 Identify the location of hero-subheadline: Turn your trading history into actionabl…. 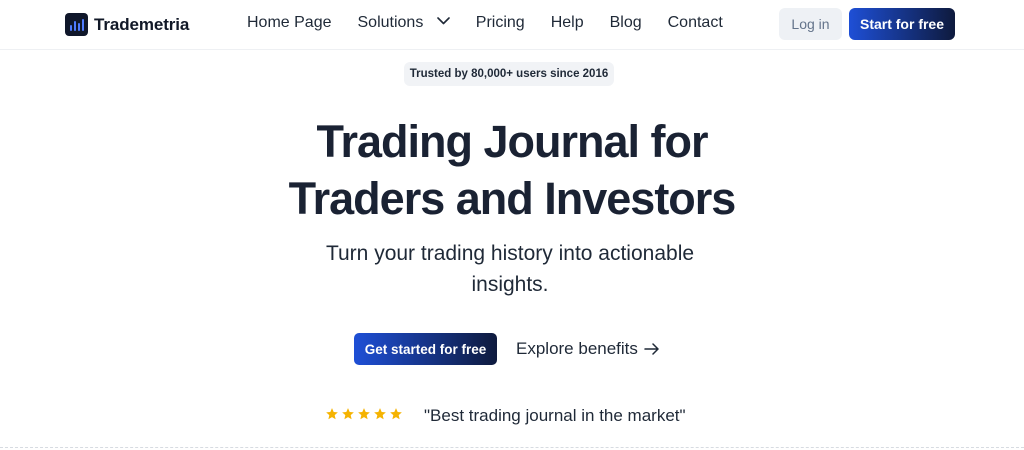
(510, 269).